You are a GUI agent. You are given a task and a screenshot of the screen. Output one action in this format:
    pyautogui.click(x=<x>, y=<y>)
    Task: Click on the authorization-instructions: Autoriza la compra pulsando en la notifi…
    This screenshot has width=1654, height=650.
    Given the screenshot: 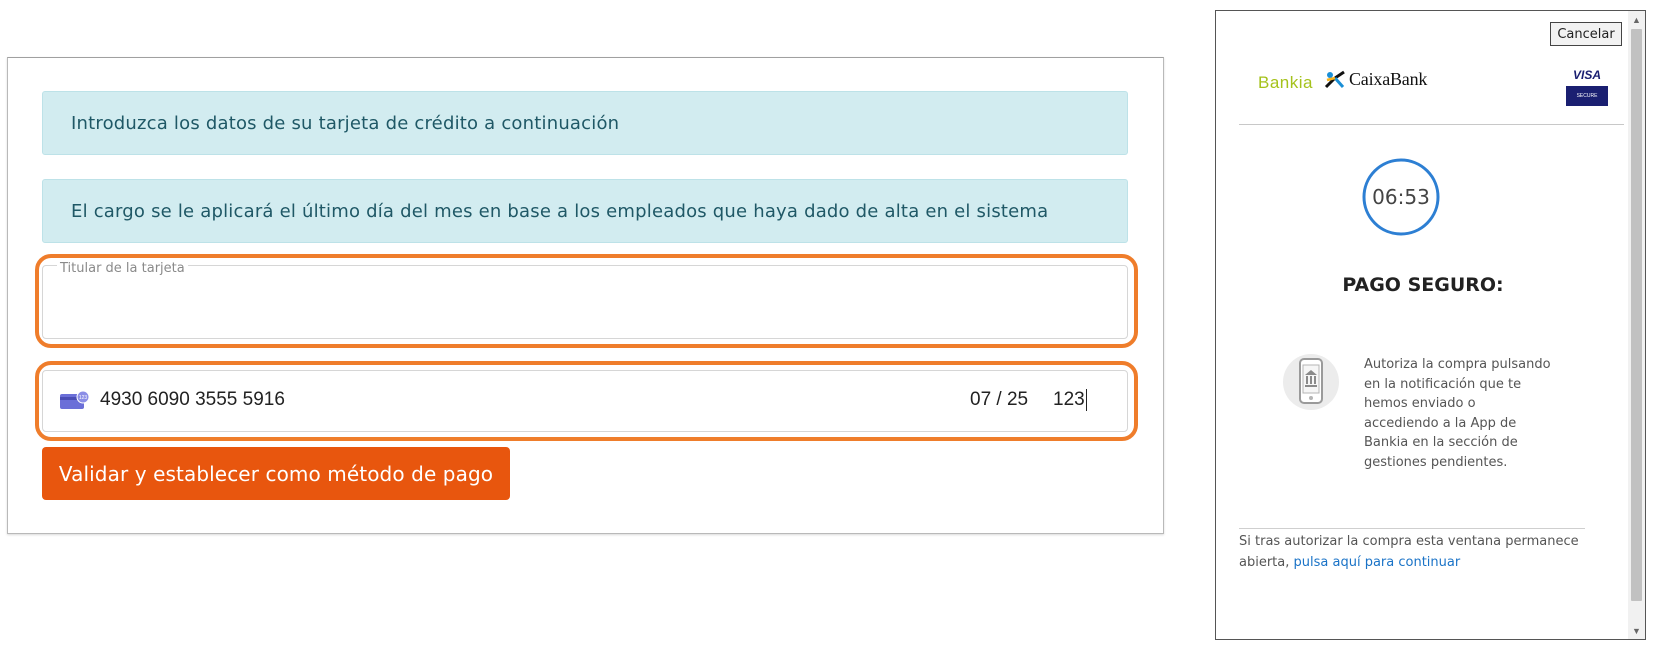 What is the action you would take?
    pyautogui.click(x=1457, y=413)
    